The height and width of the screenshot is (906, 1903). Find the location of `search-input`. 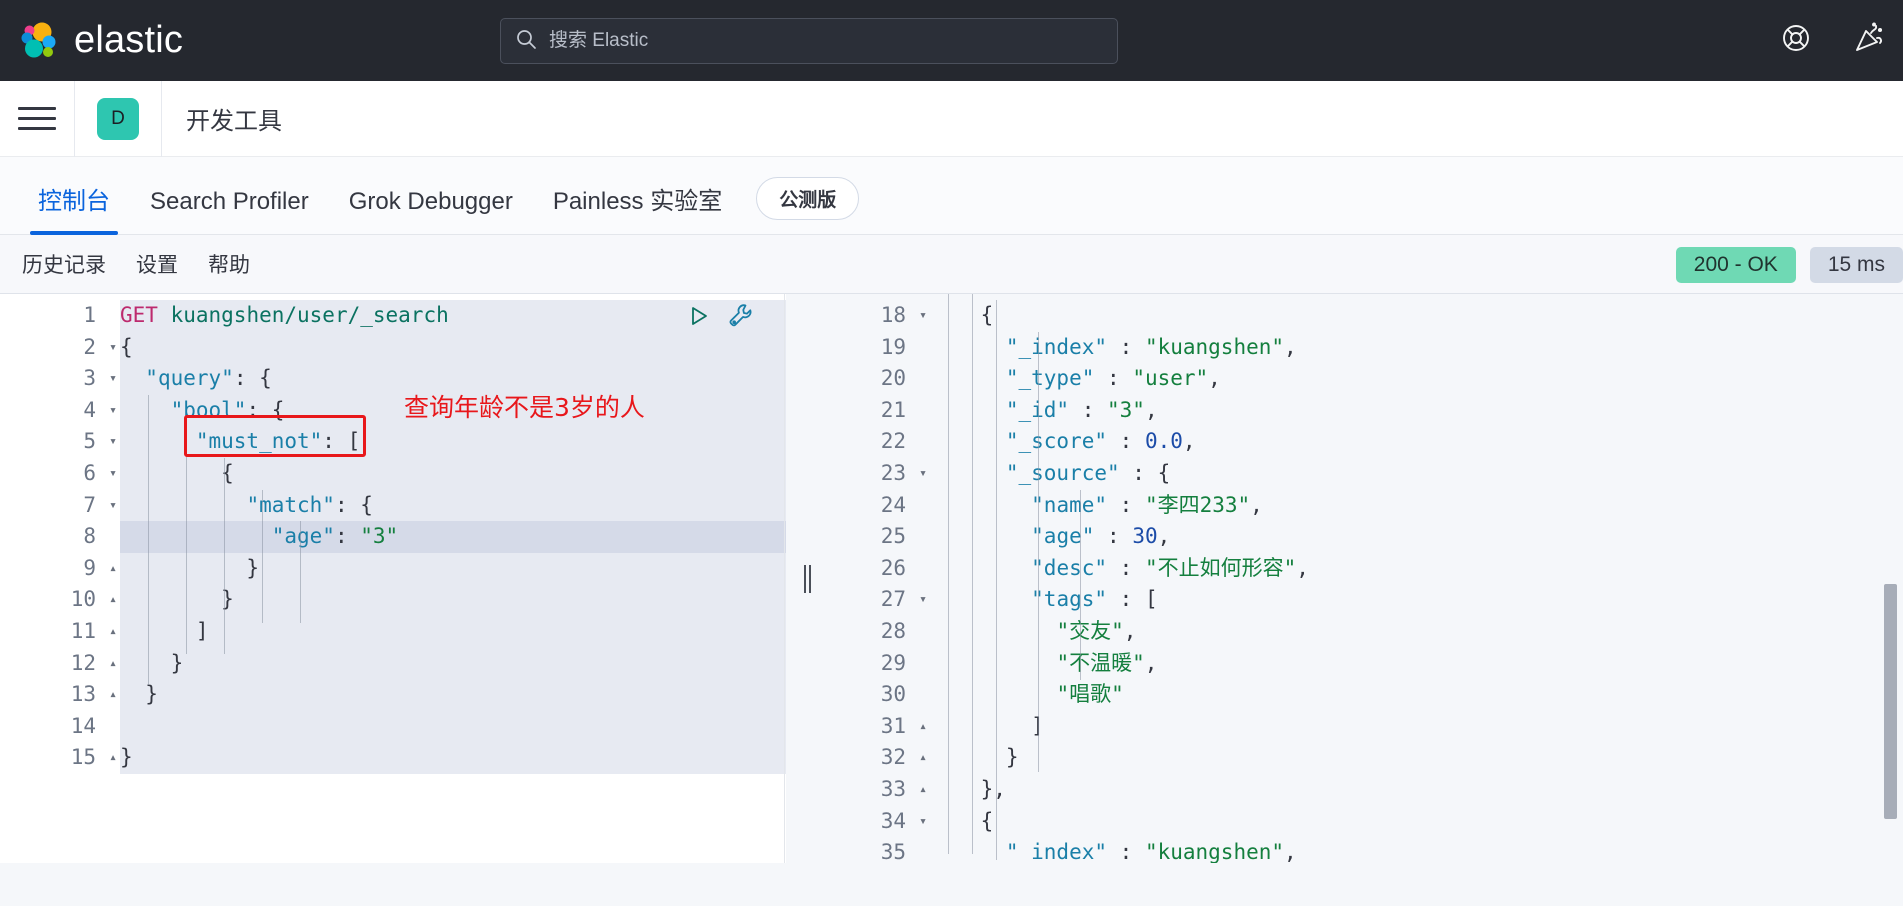

search-input is located at coordinates (826, 41).